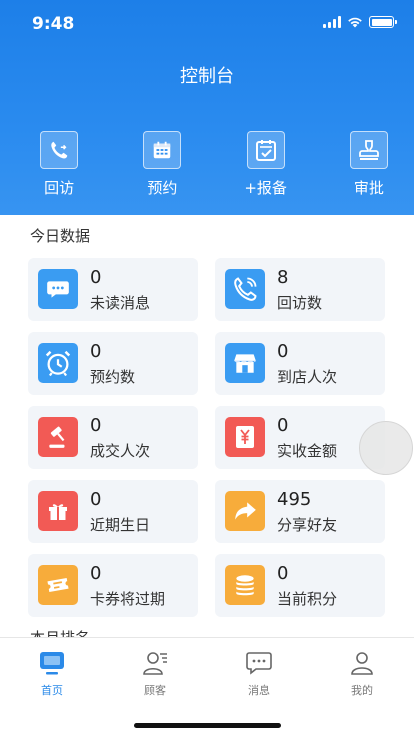 The width and height of the screenshot is (414, 736). I want to click on tab-label: 消息, so click(259, 690).